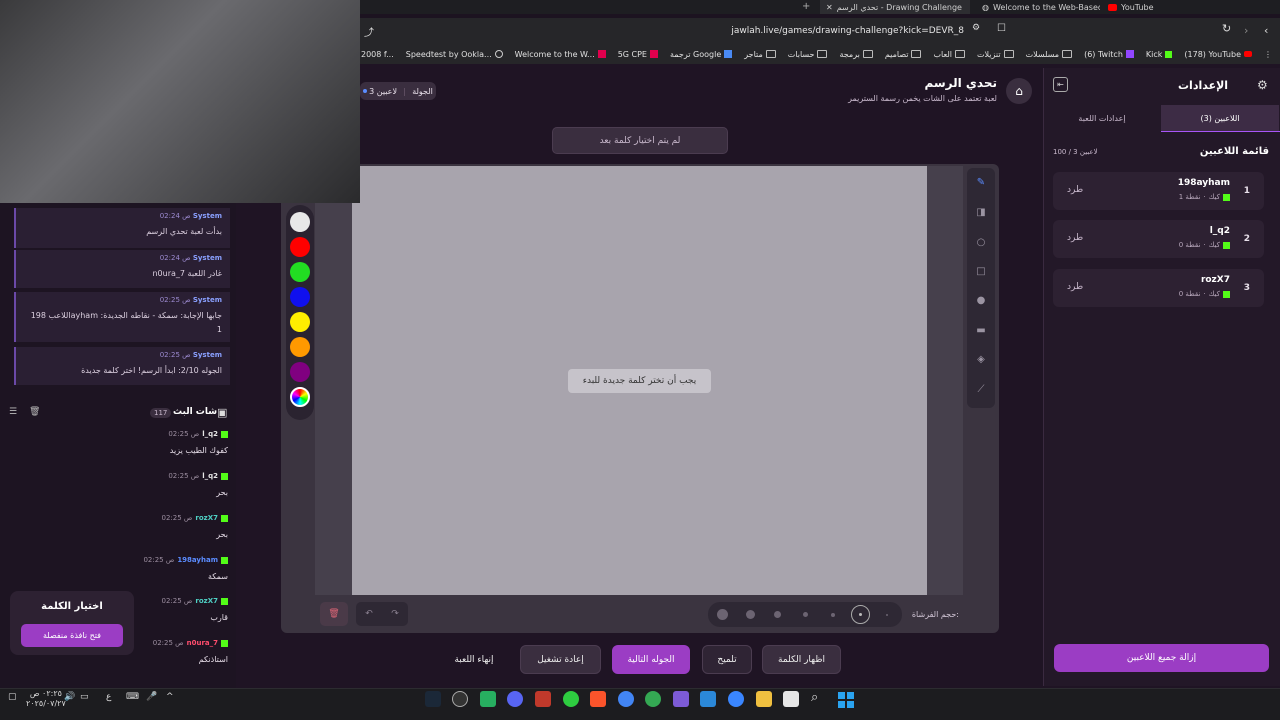 The image size is (1280, 720). Describe the element at coordinates (1226, 28) in the screenshot. I see `reload-icon: ↻` at that location.